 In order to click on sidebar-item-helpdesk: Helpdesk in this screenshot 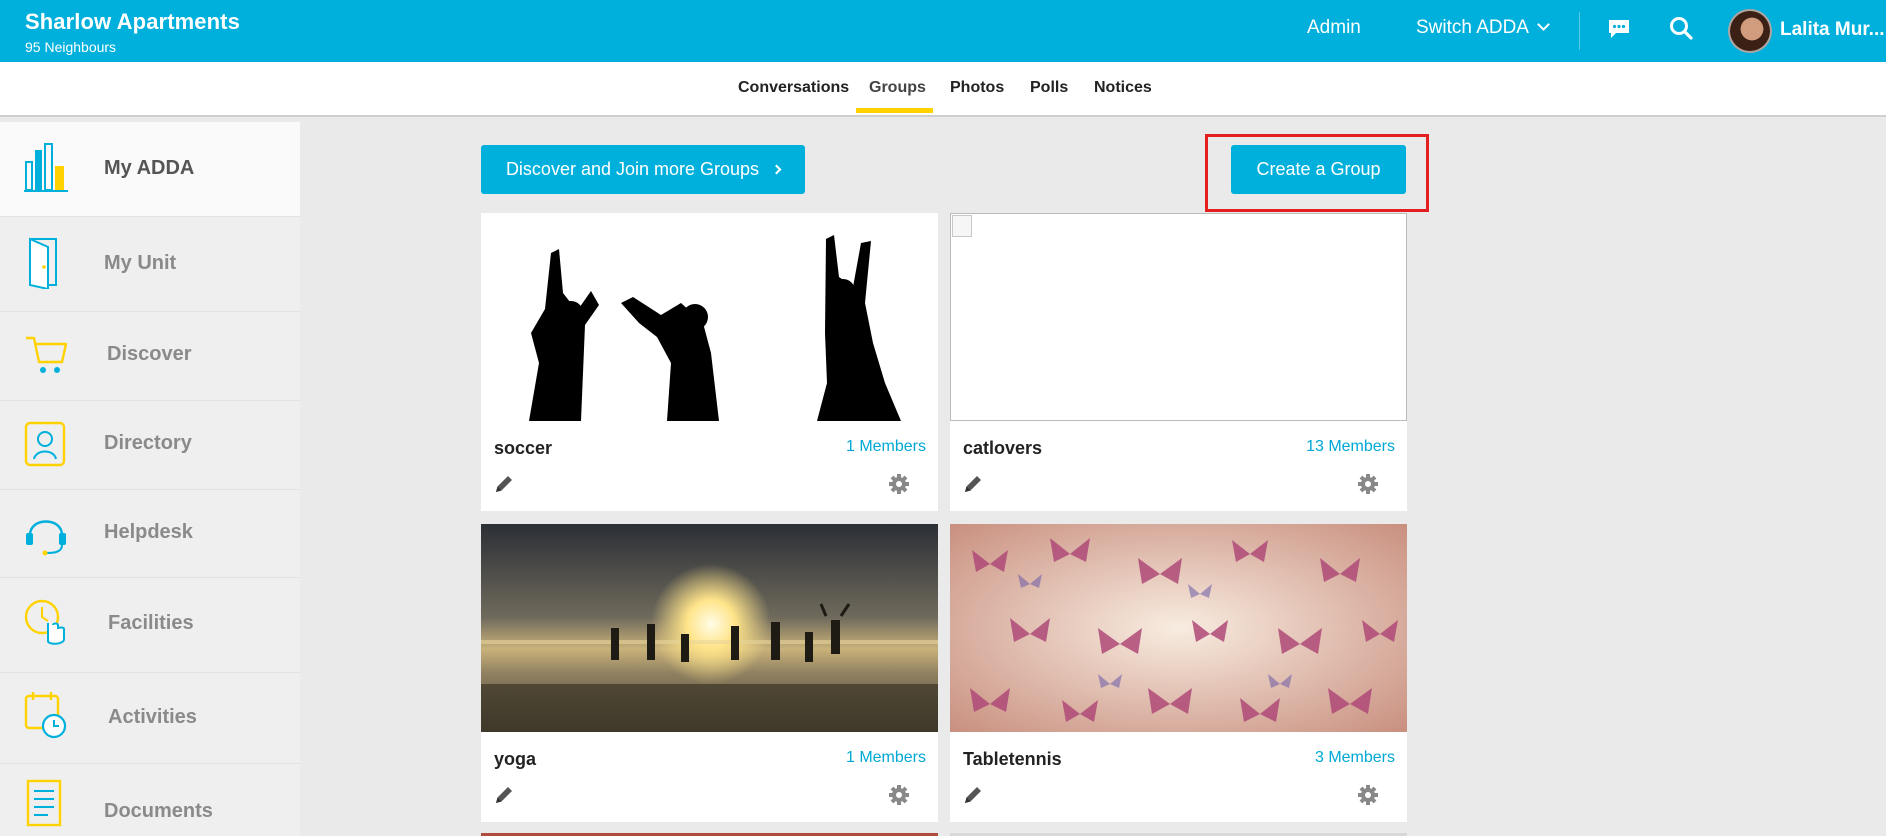, I will do `click(150, 534)`.